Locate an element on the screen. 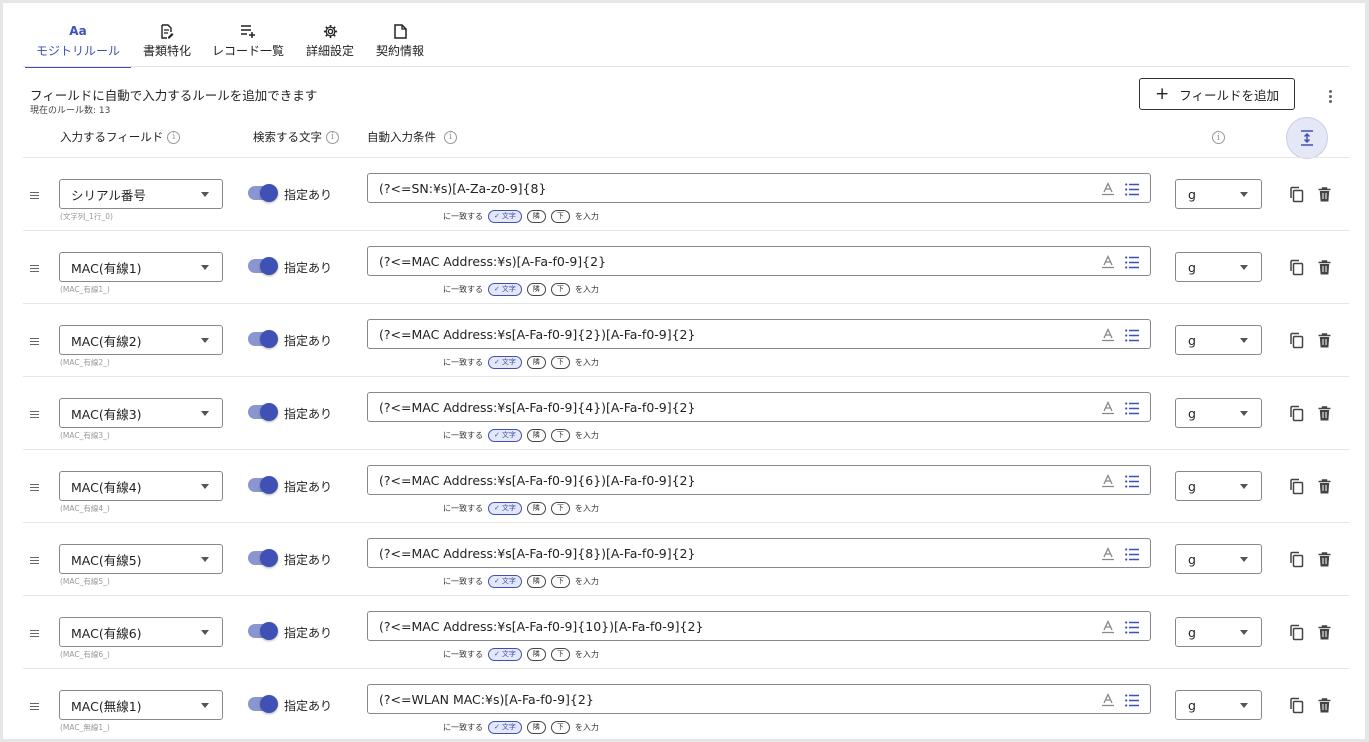  add-field-button: + フィールドを追加 is located at coordinates (1217, 94).